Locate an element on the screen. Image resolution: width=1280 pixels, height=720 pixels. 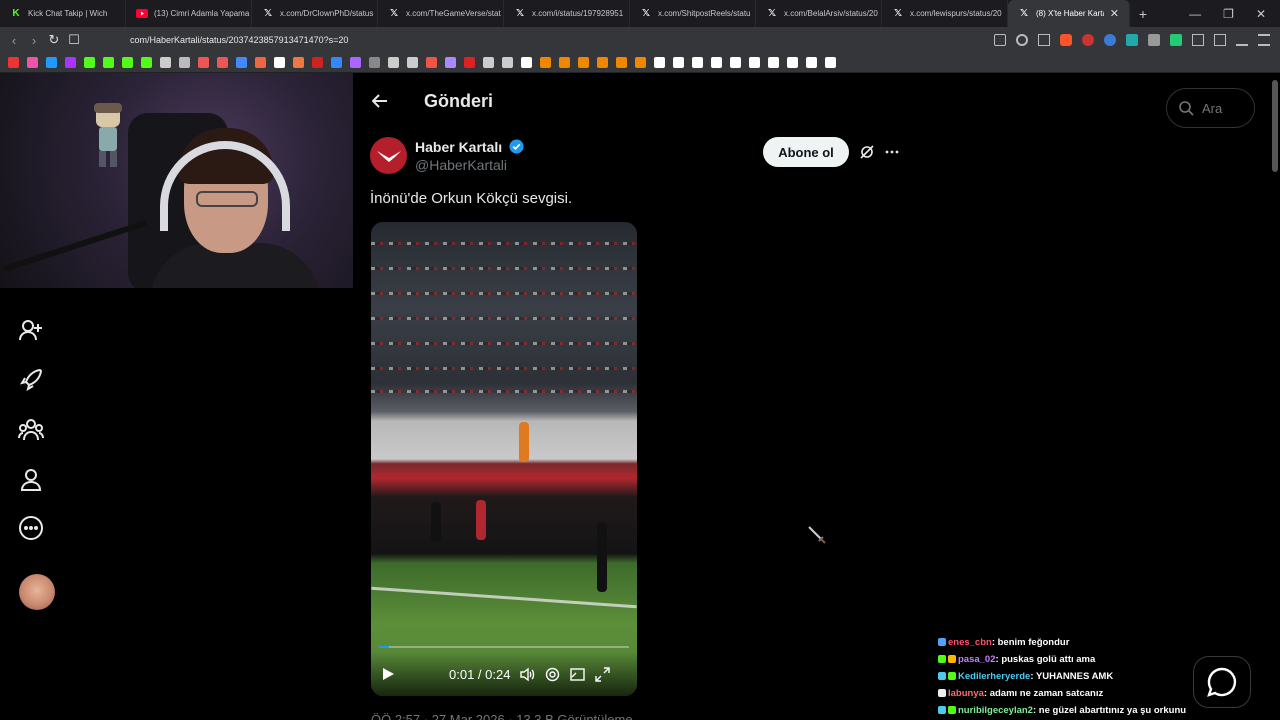
communities-icon is located at coordinates (31, 430).